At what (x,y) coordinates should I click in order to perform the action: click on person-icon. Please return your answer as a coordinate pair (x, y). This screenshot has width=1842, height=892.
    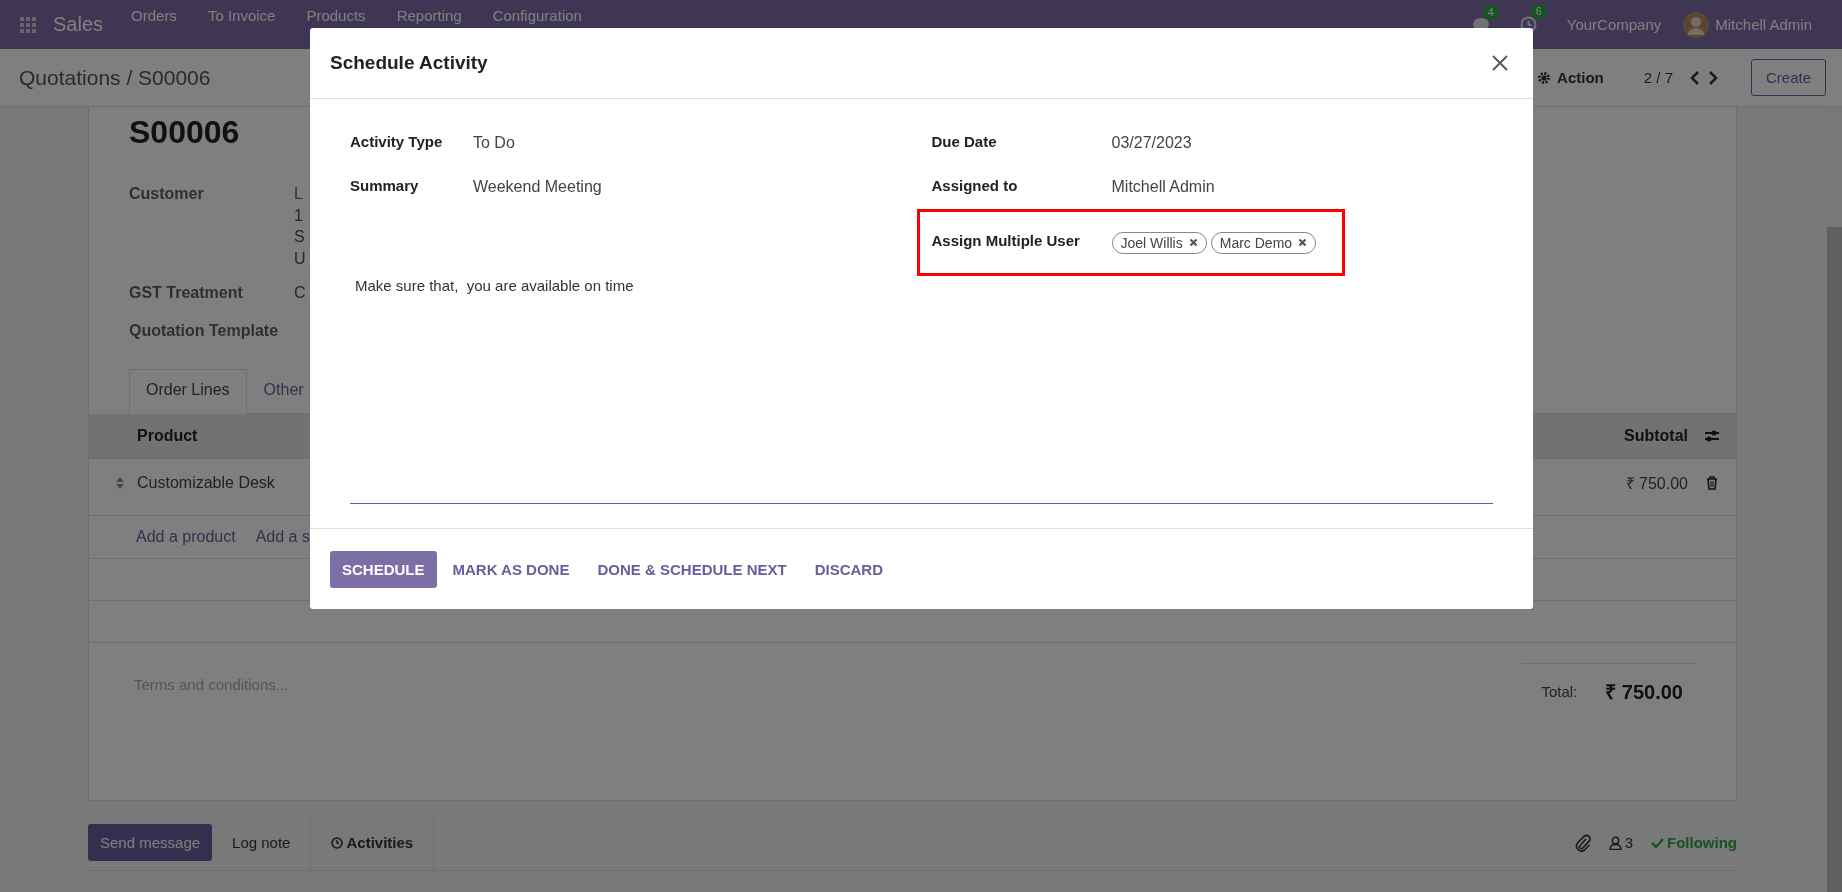
    Looking at the image, I should click on (1615, 842).